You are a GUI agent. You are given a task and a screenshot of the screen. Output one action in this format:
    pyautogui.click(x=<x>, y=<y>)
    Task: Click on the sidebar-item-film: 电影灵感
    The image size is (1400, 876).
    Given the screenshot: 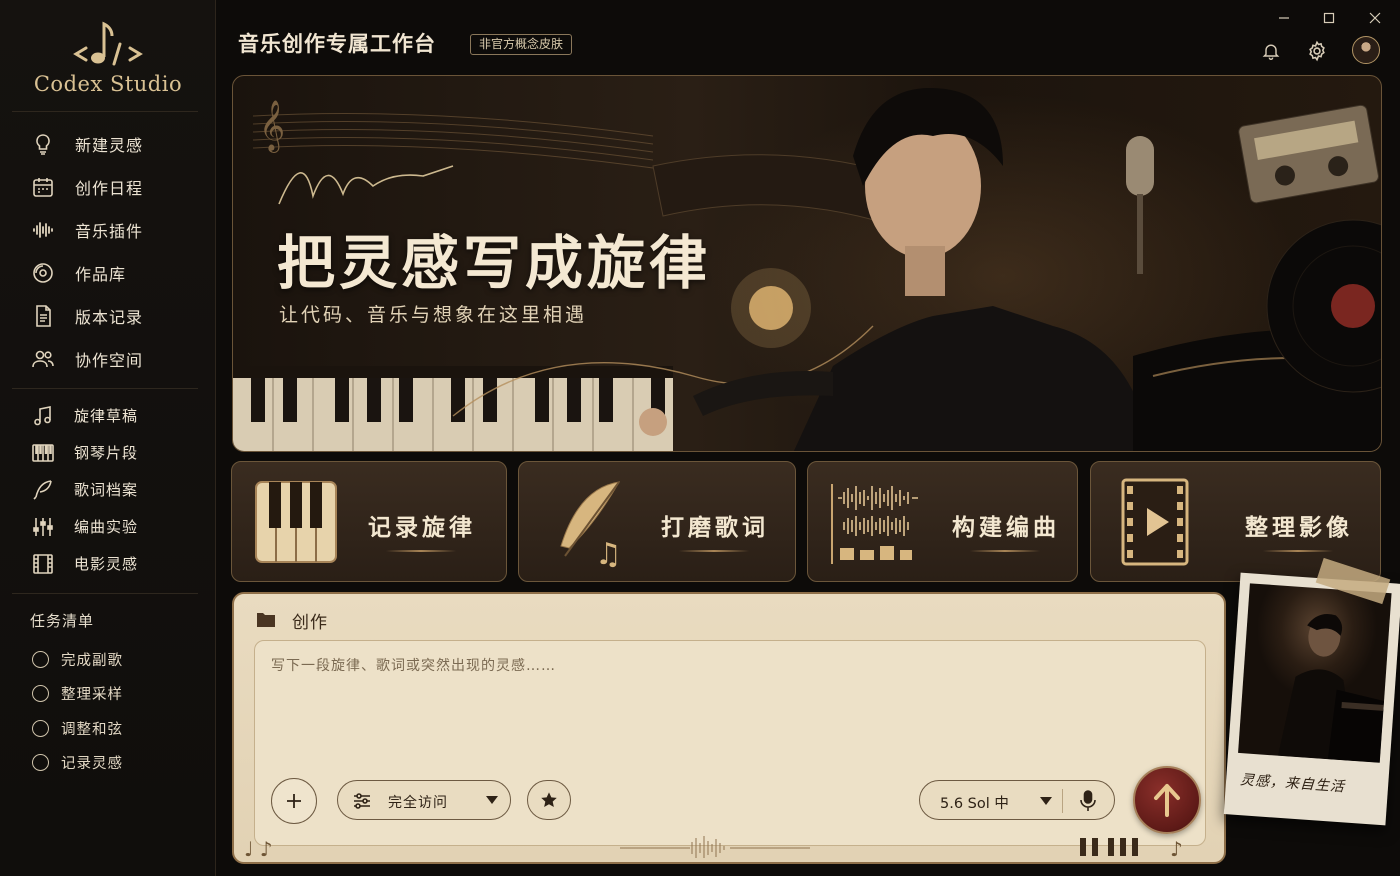 What is the action you would take?
    pyautogui.click(x=108, y=563)
    